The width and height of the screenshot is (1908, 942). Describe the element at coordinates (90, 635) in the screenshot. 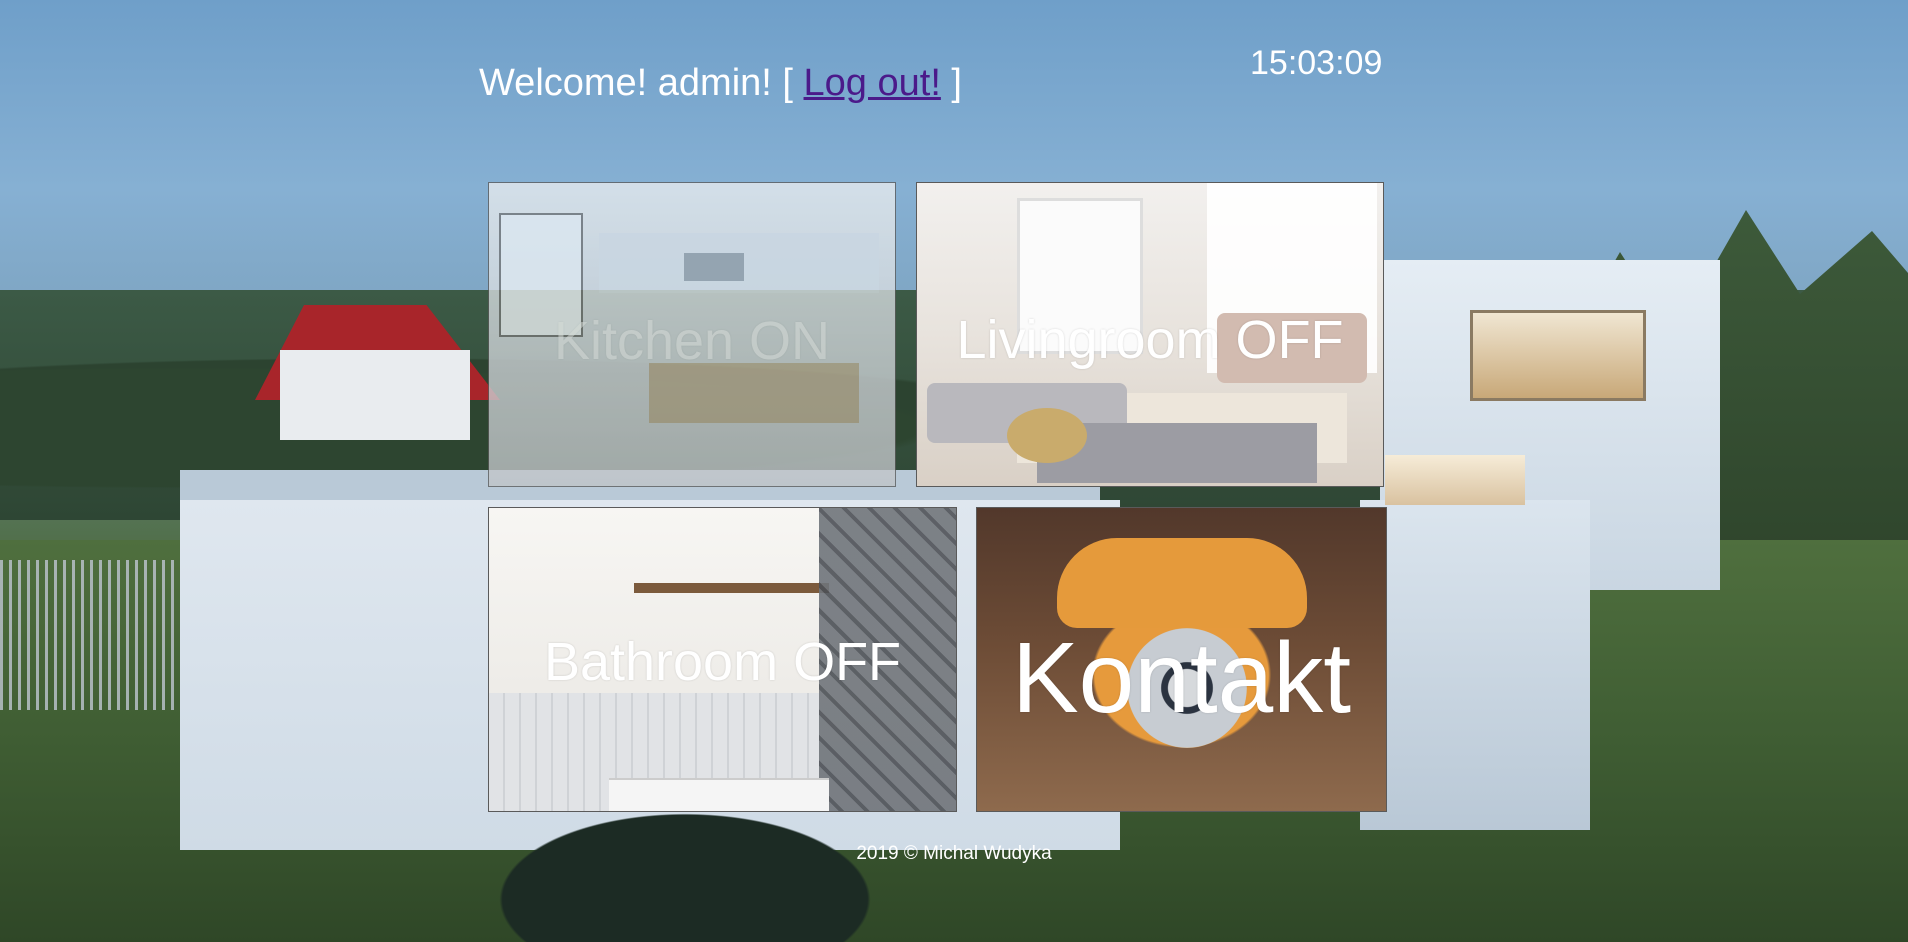

I see `background-fence` at that location.